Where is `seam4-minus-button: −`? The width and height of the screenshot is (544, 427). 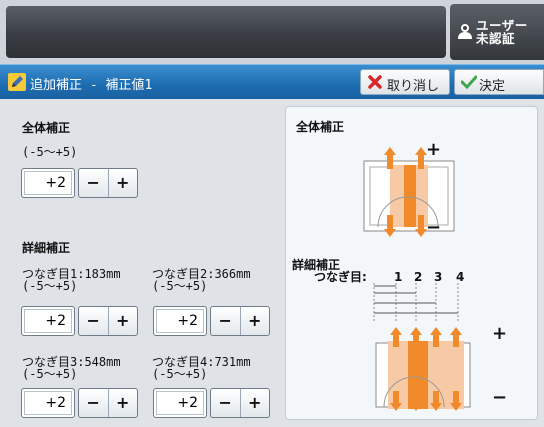
seam4-minus-button: − is located at coordinates (225, 403).